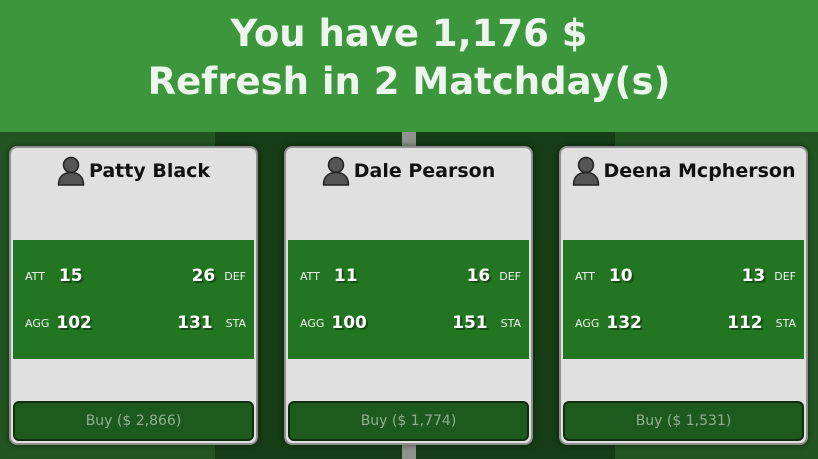  What do you see at coordinates (408, 421) in the screenshot?
I see `buy-button: Buy ($ 1,774)` at bounding box center [408, 421].